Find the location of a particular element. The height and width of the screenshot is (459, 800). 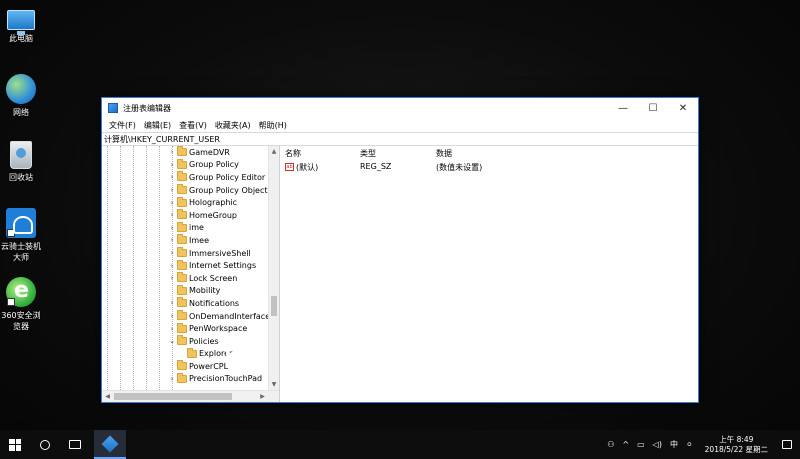

start-button is located at coordinates (15, 444).